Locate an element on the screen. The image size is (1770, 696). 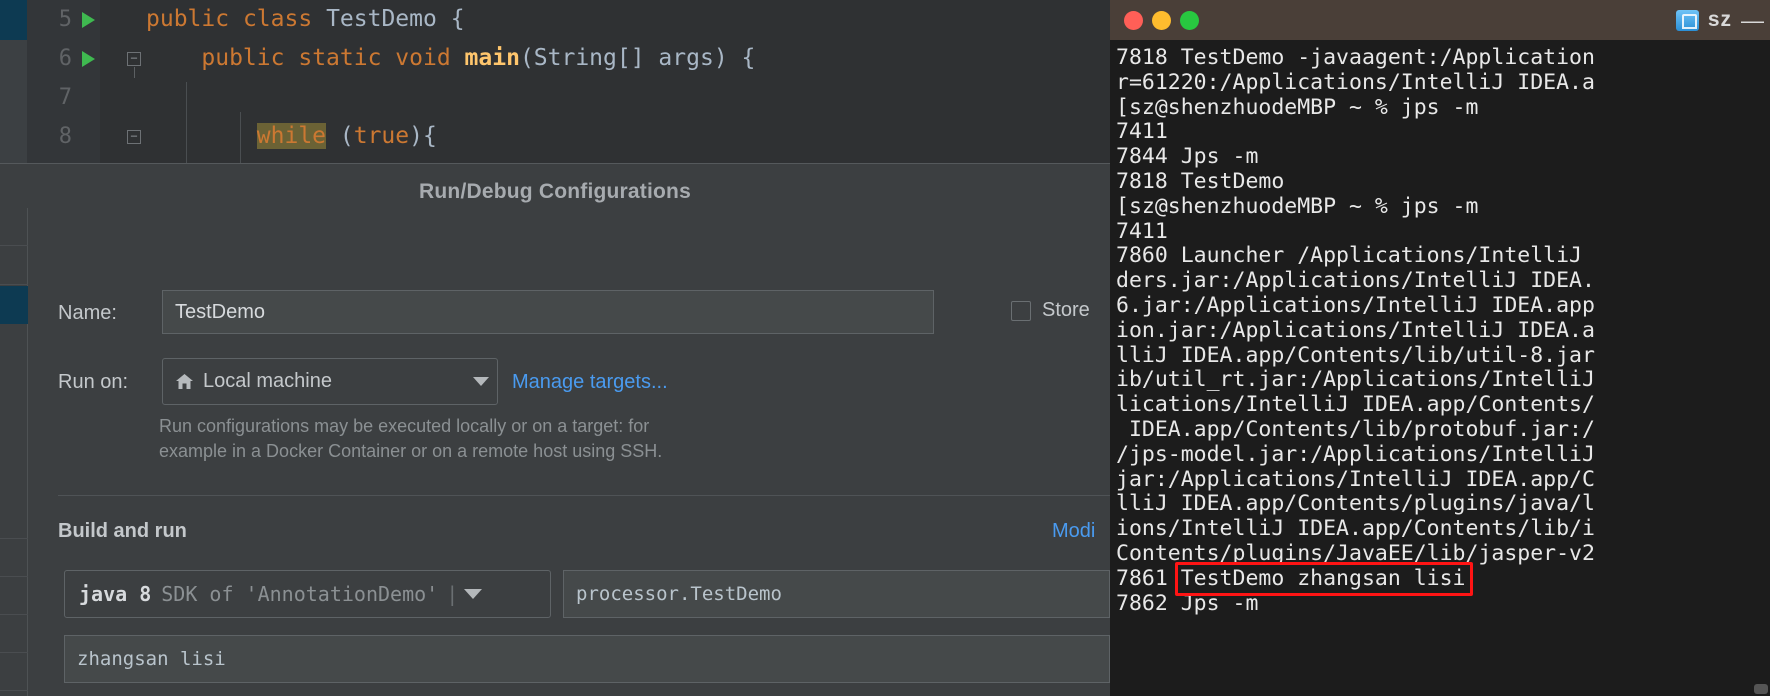
line-number: 5 is located at coordinates (65, 19).